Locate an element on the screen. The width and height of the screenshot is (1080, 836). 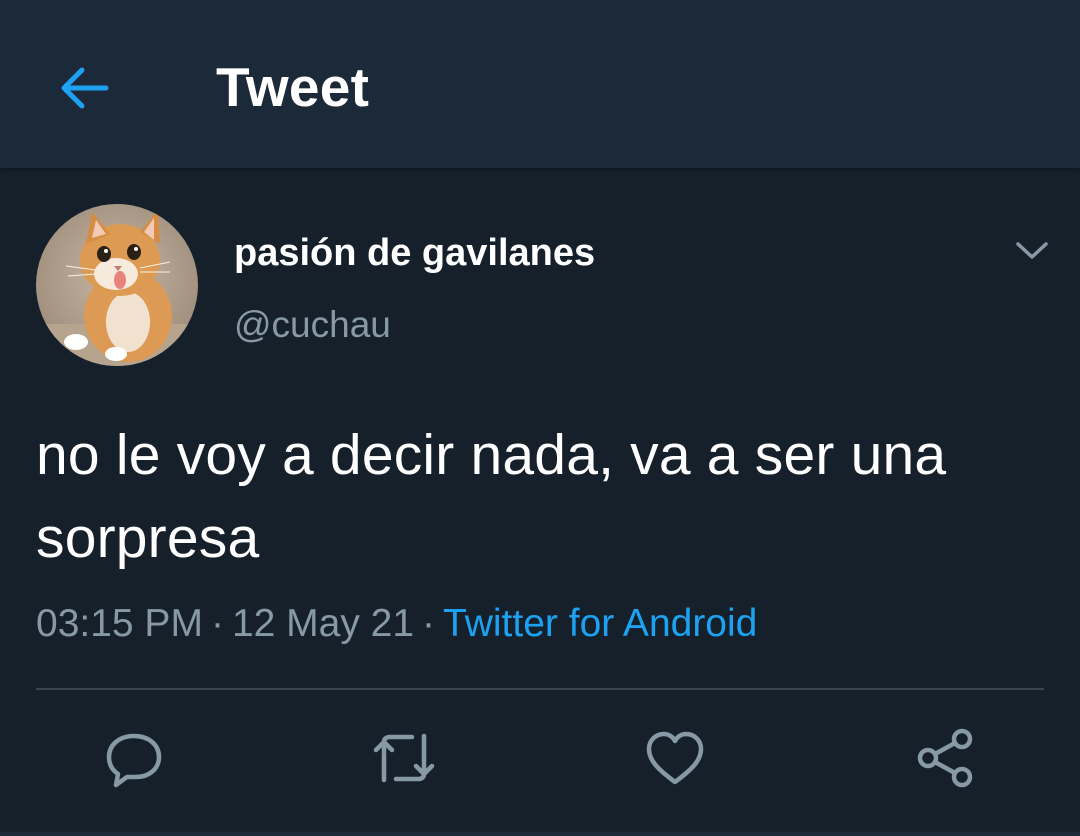
page-title: Tweet is located at coordinates (293, 87).